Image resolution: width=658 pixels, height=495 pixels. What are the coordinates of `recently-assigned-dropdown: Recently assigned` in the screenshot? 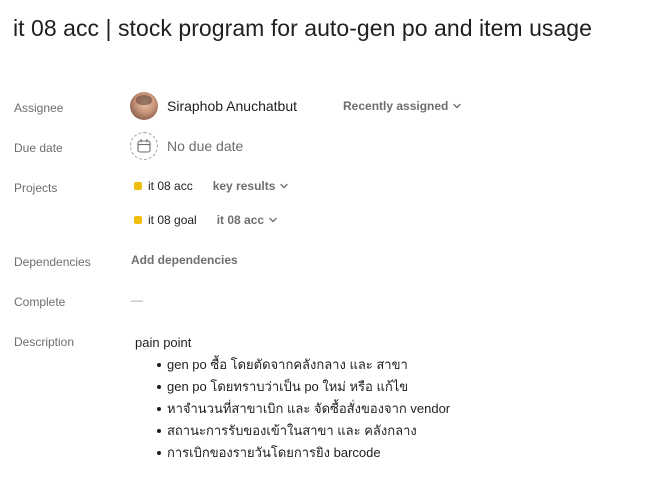 It's located at (402, 106).